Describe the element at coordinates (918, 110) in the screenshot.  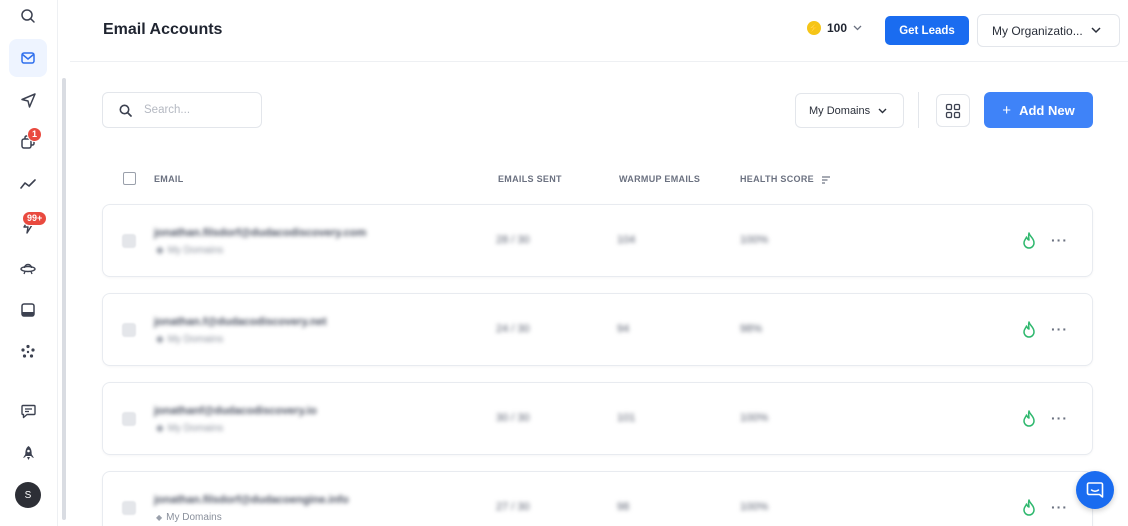
I see `toolbar-divider` at that location.